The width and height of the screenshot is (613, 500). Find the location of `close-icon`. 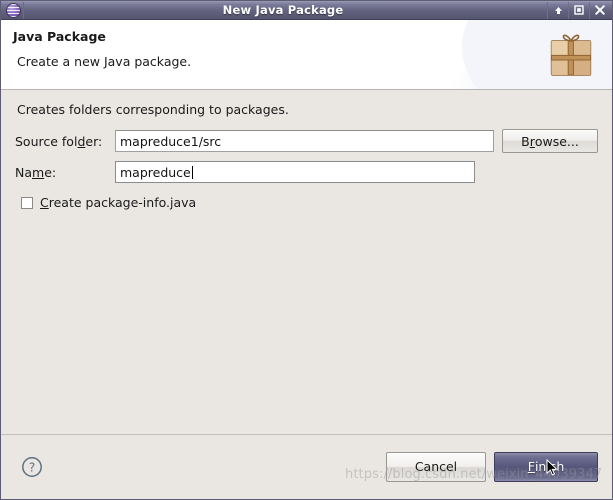

close-icon is located at coordinates (600, 10).